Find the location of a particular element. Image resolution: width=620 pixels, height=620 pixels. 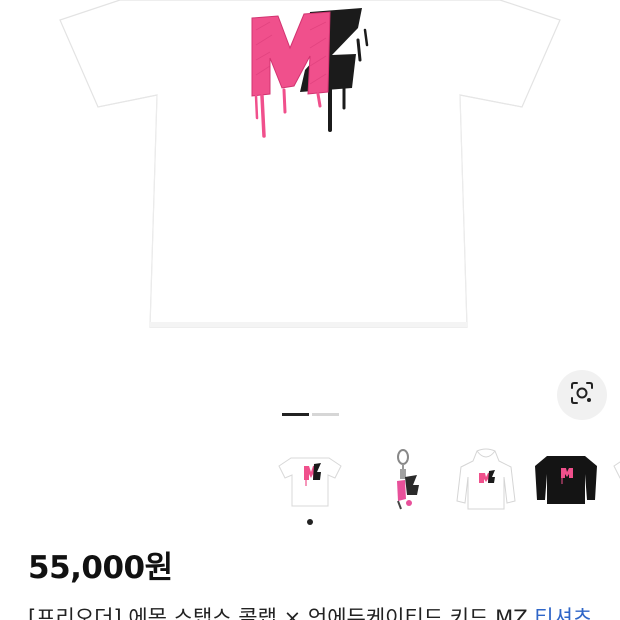

thumbnail-selected-dot is located at coordinates (310, 522).